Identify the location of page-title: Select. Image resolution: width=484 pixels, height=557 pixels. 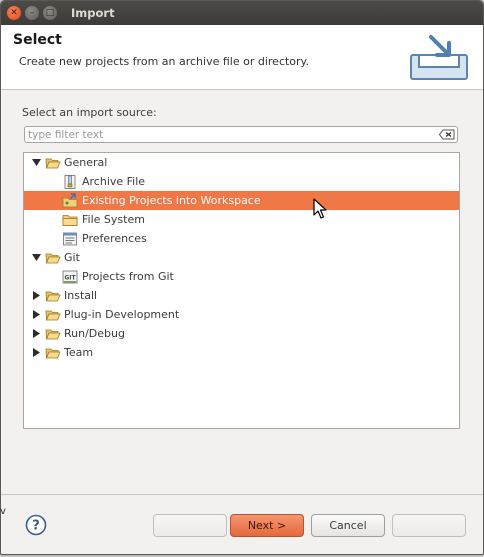
(37, 40).